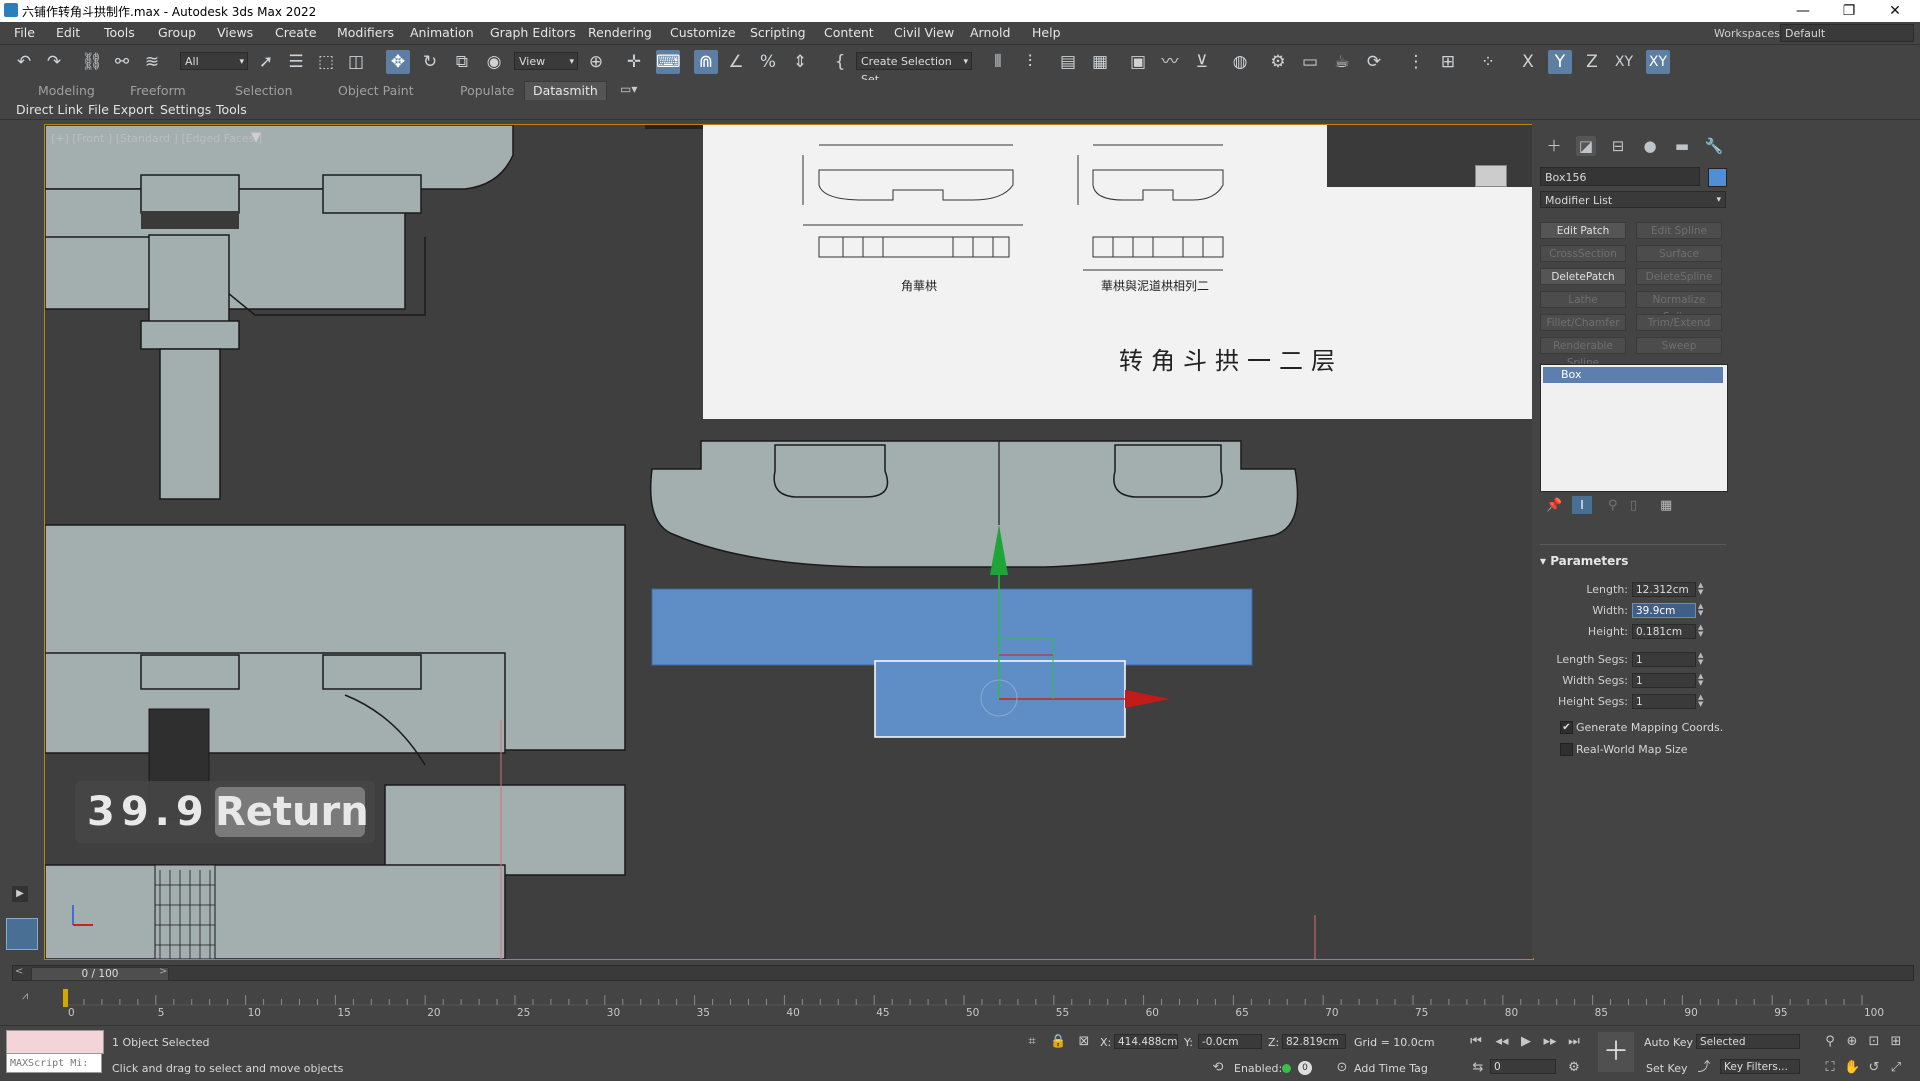  Describe the element at coordinates (1633, 375) in the screenshot. I see `stack-item-box: Box` at that location.